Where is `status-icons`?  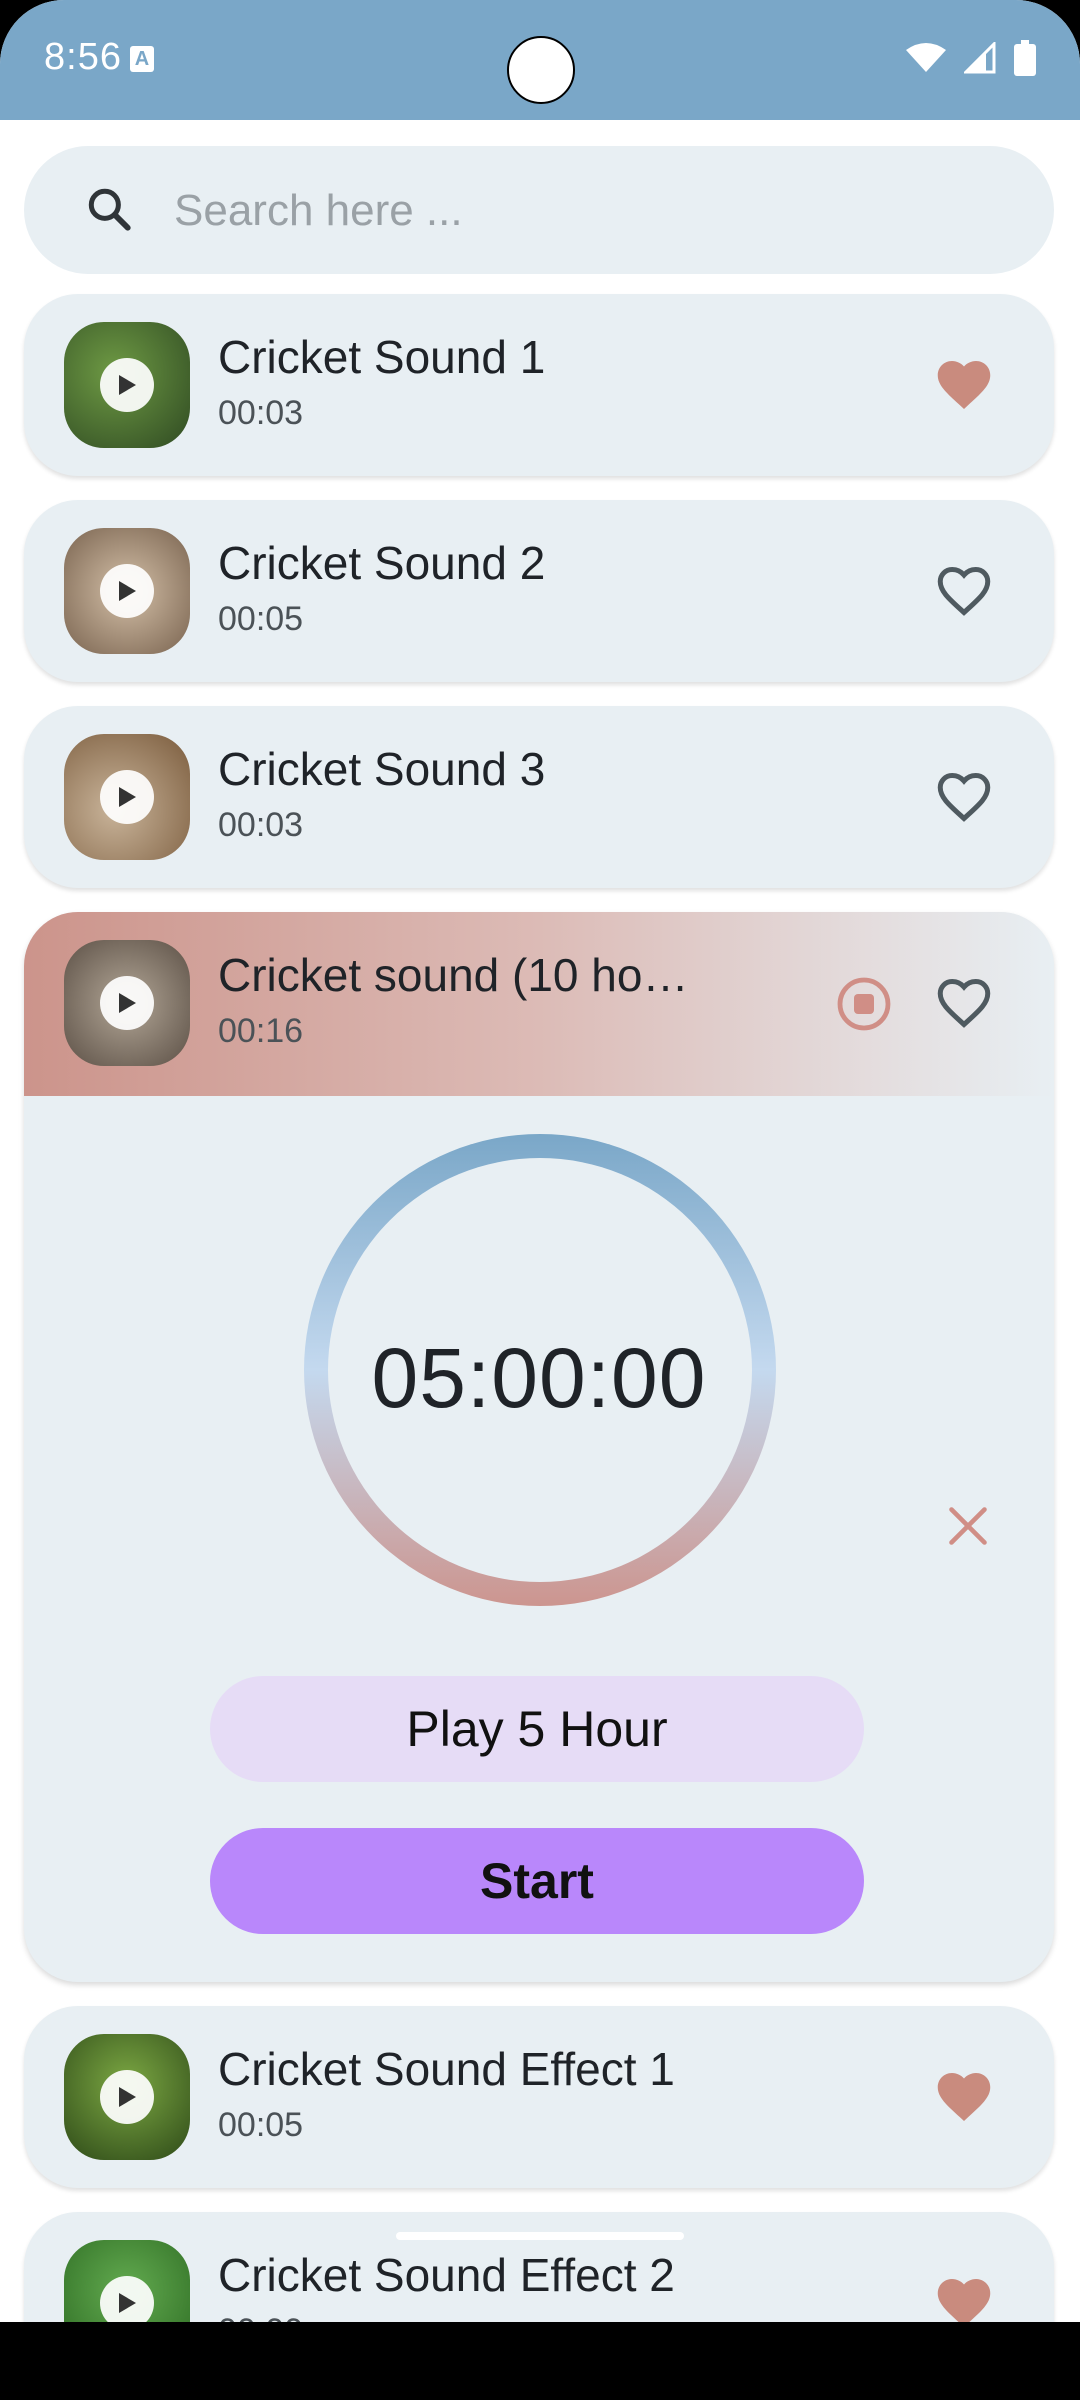
status-icons is located at coordinates (971, 58).